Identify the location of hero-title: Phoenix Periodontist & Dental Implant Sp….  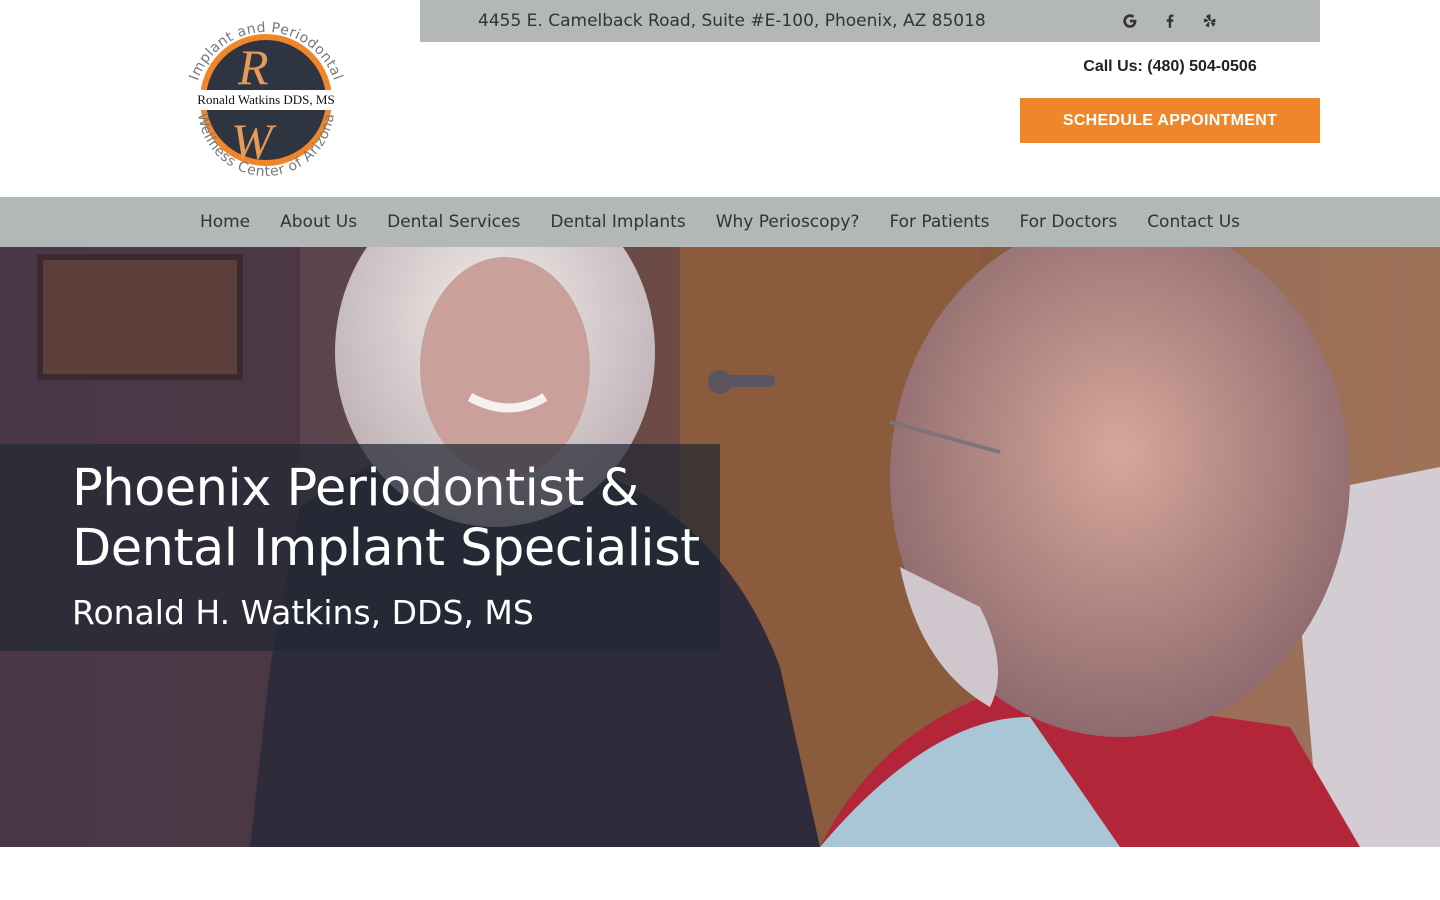
(386, 518).